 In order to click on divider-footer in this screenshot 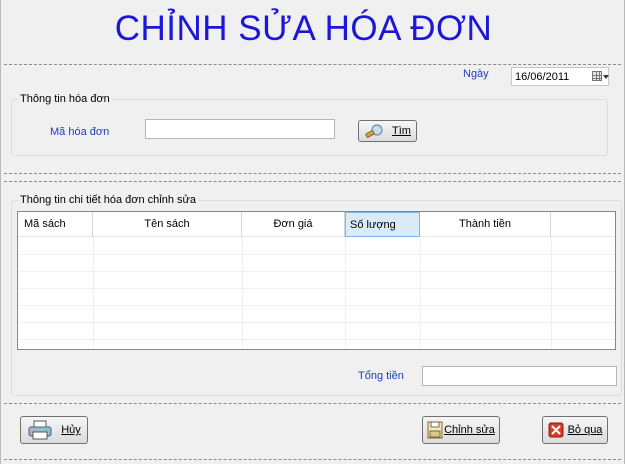, I will do `click(312, 459)`.